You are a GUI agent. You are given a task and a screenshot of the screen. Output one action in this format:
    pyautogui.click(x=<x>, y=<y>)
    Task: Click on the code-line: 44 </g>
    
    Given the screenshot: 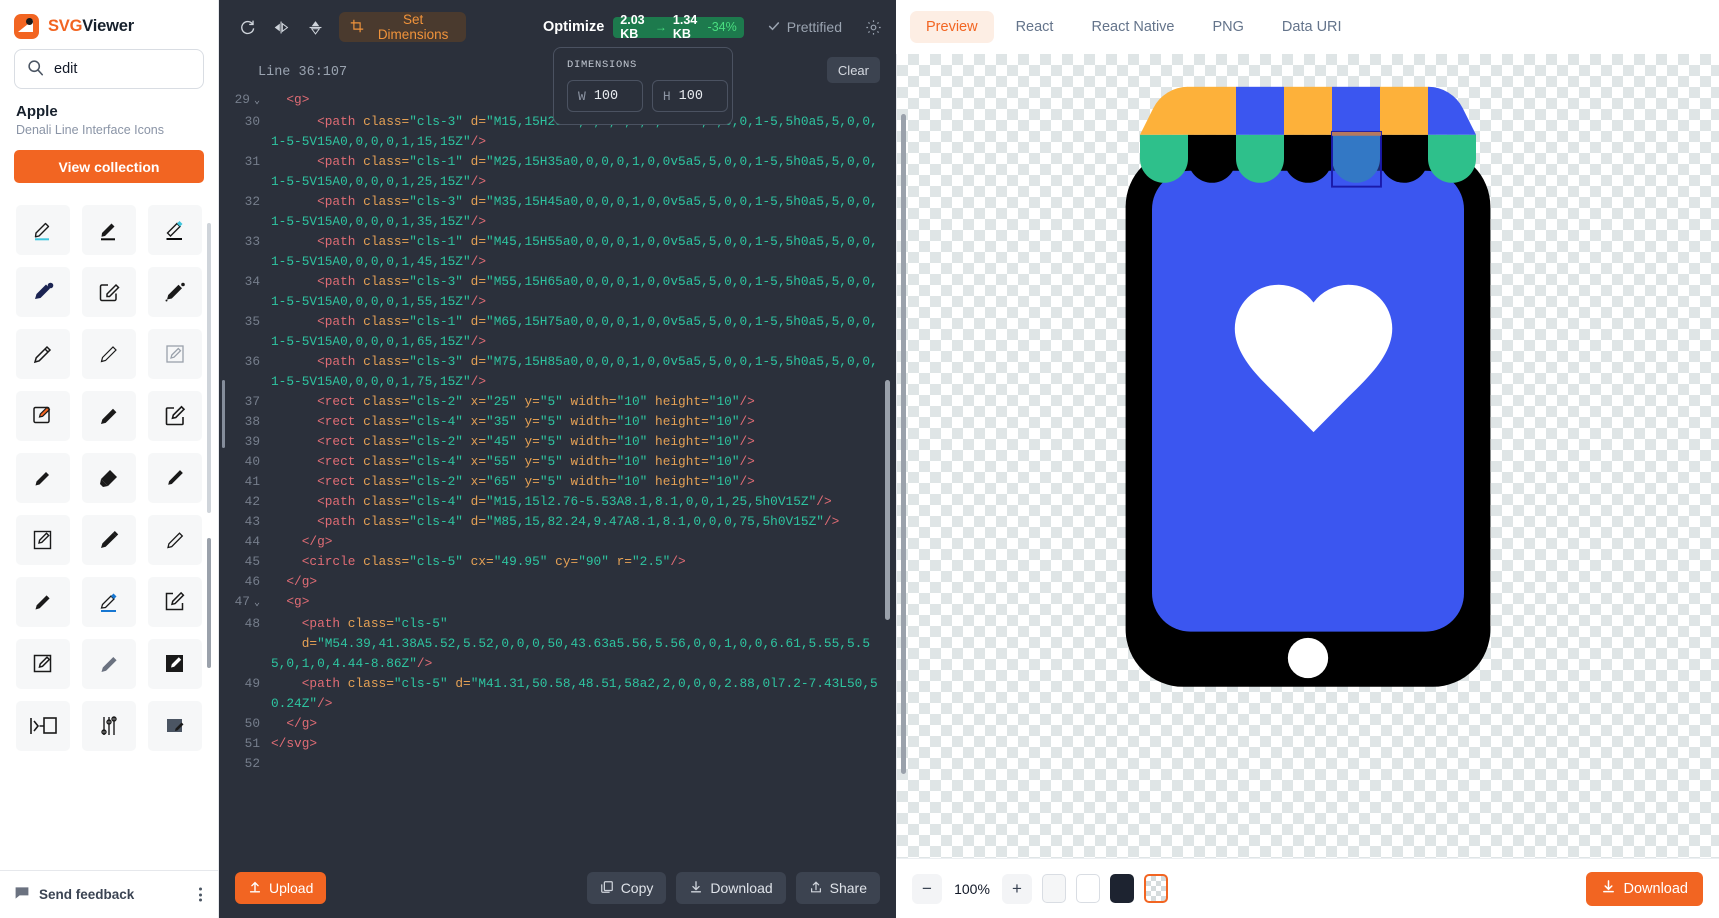 What is the action you would take?
    pyautogui.click(x=551, y=542)
    